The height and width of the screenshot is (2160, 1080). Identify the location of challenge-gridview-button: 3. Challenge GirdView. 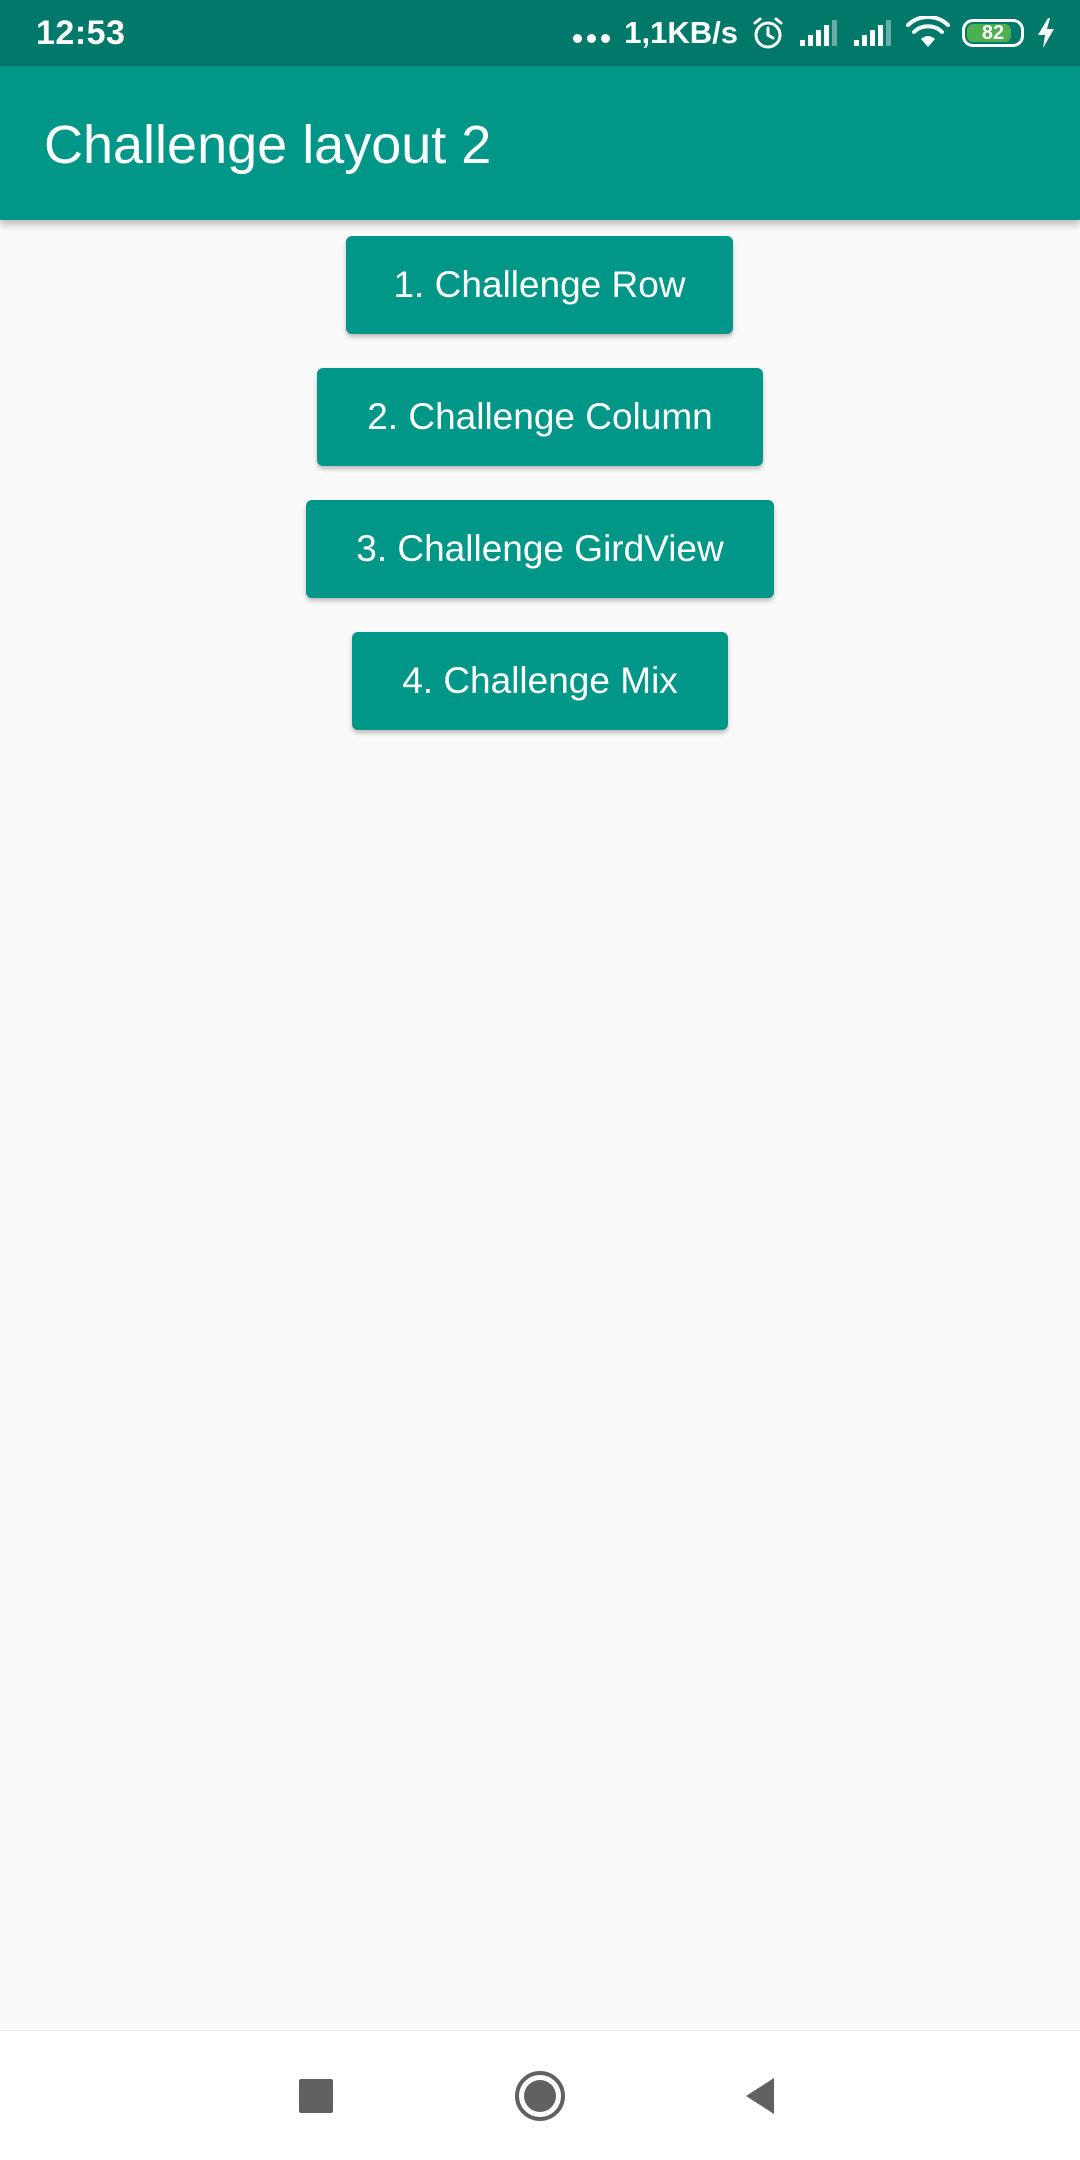
(540, 549).